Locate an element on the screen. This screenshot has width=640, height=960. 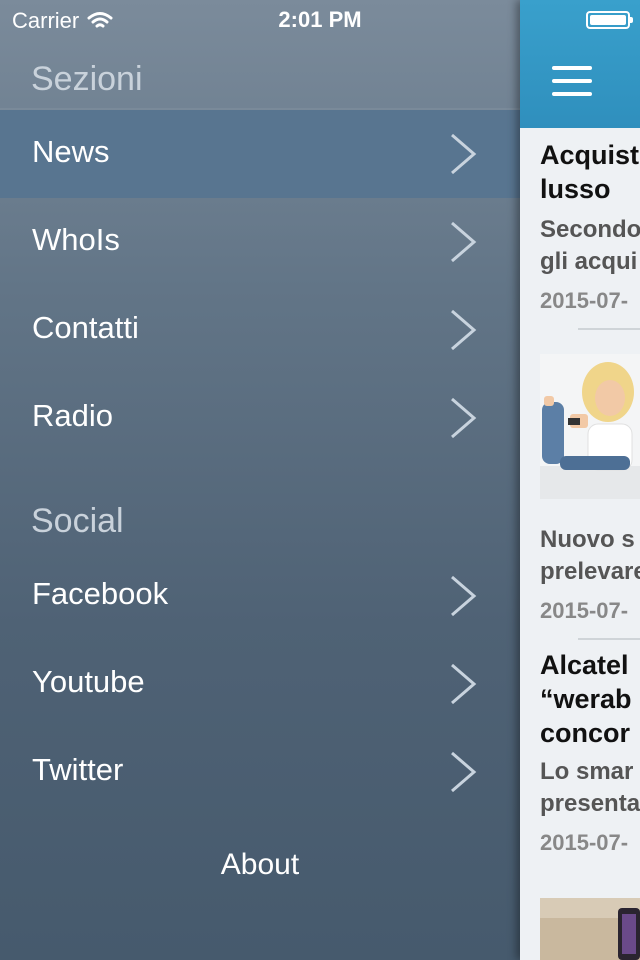
hamburger-menu-icon is located at coordinates (572, 83).